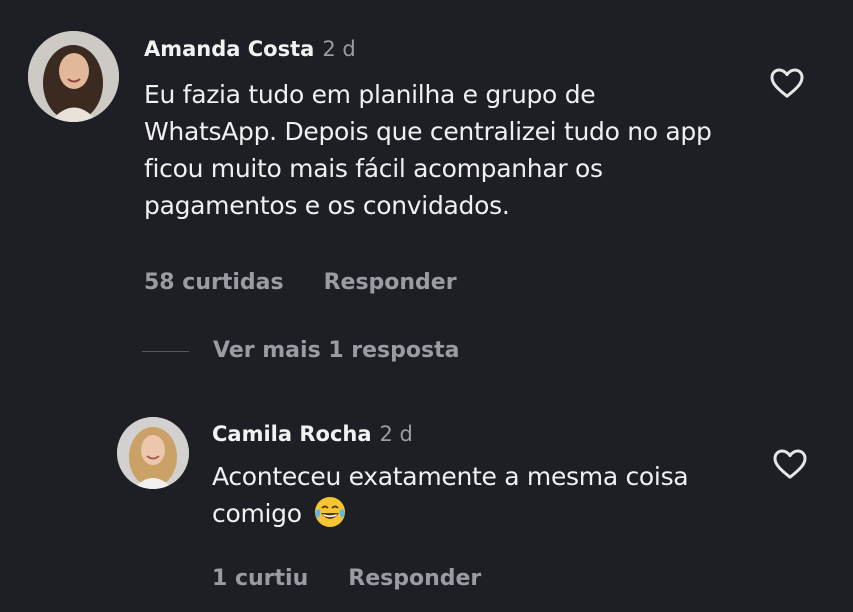 The height and width of the screenshot is (612, 853). Describe the element at coordinates (260, 578) in the screenshot. I see `likes-count-link: 1 curtiu` at that location.